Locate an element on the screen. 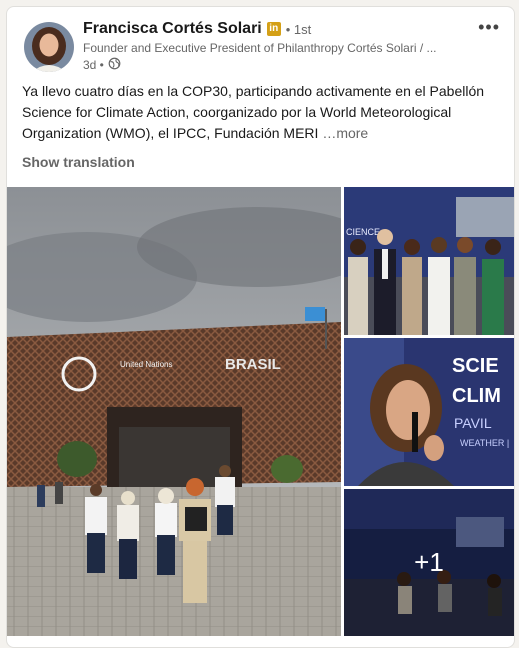  author-avatar is located at coordinates (49, 47).